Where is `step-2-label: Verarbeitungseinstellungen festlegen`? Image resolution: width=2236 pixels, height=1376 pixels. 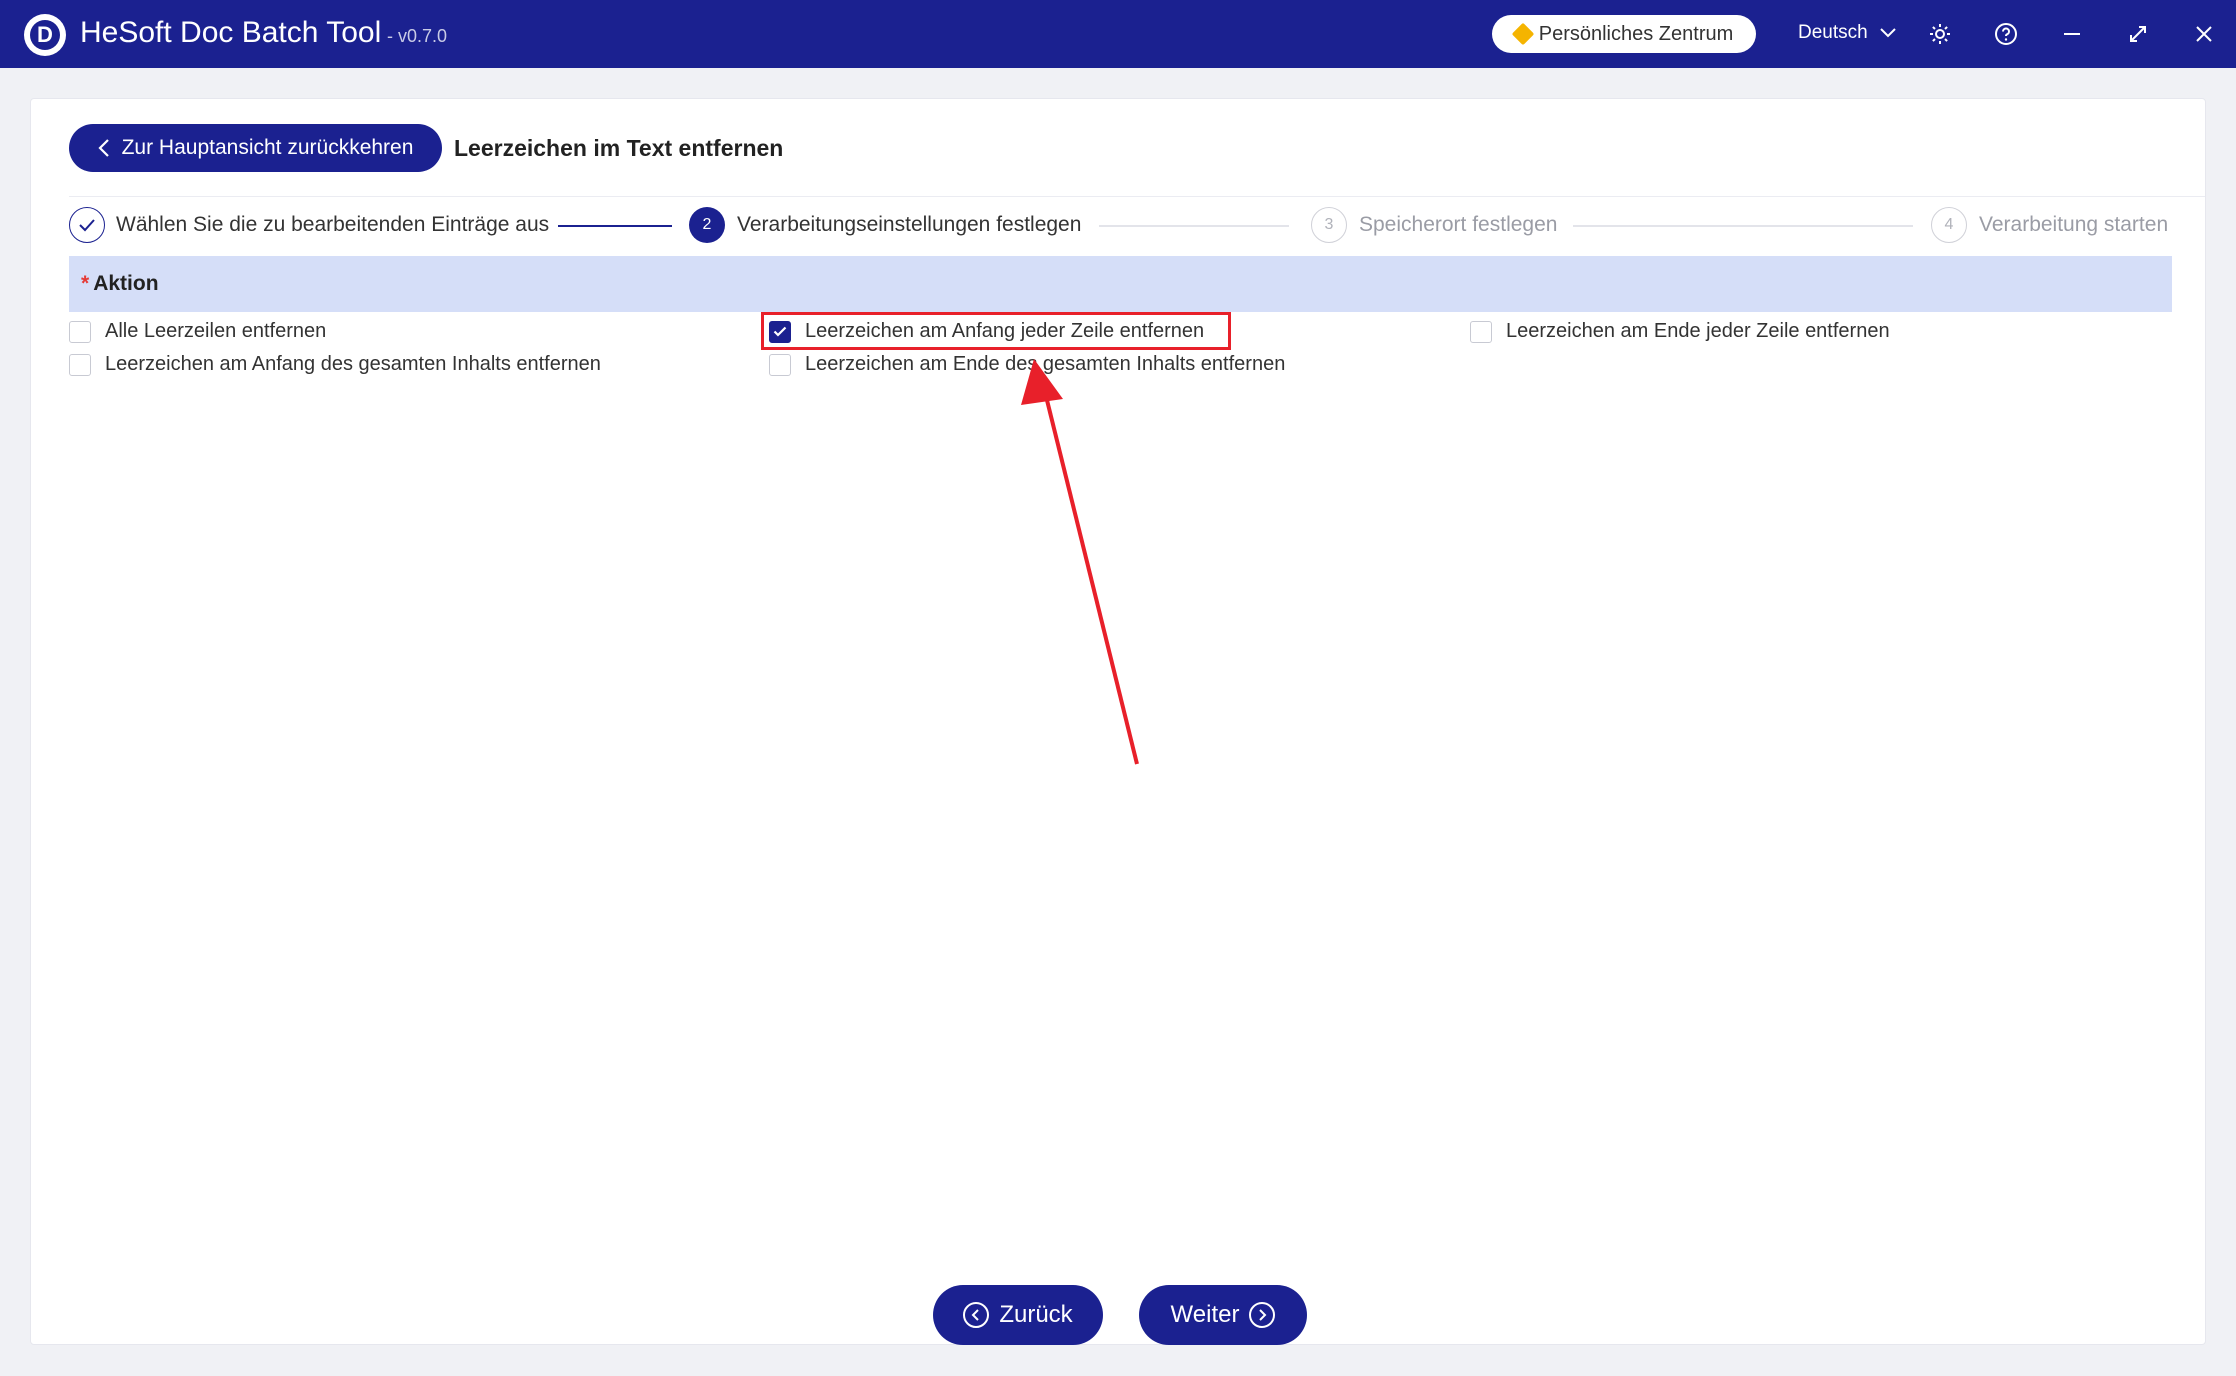
step-2-label: Verarbeitungseinstellungen festlegen is located at coordinates (909, 224).